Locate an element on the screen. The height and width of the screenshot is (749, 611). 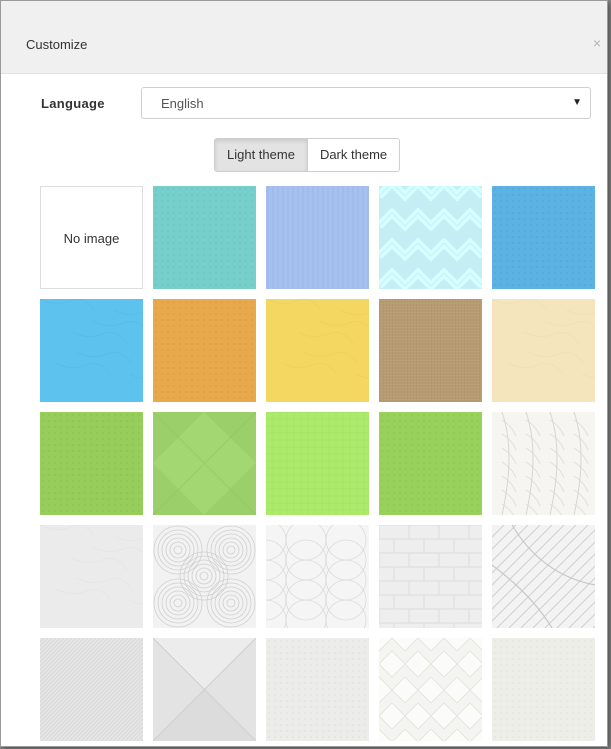
background-tile-yellow-plaster is located at coordinates (317, 350).